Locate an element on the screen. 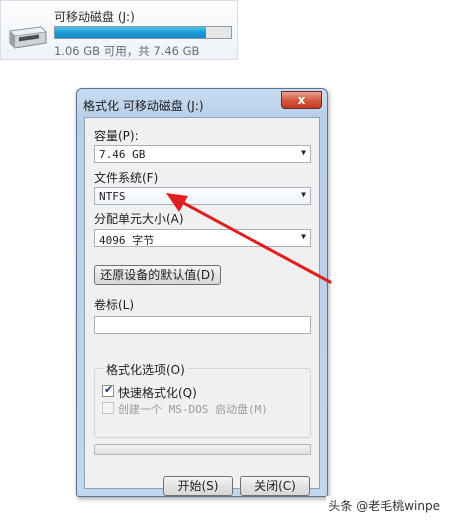 Image resolution: width=456 pixels, height=525 pixels. quick-format-checkbox: ✔ is located at coordinates (108, 390).